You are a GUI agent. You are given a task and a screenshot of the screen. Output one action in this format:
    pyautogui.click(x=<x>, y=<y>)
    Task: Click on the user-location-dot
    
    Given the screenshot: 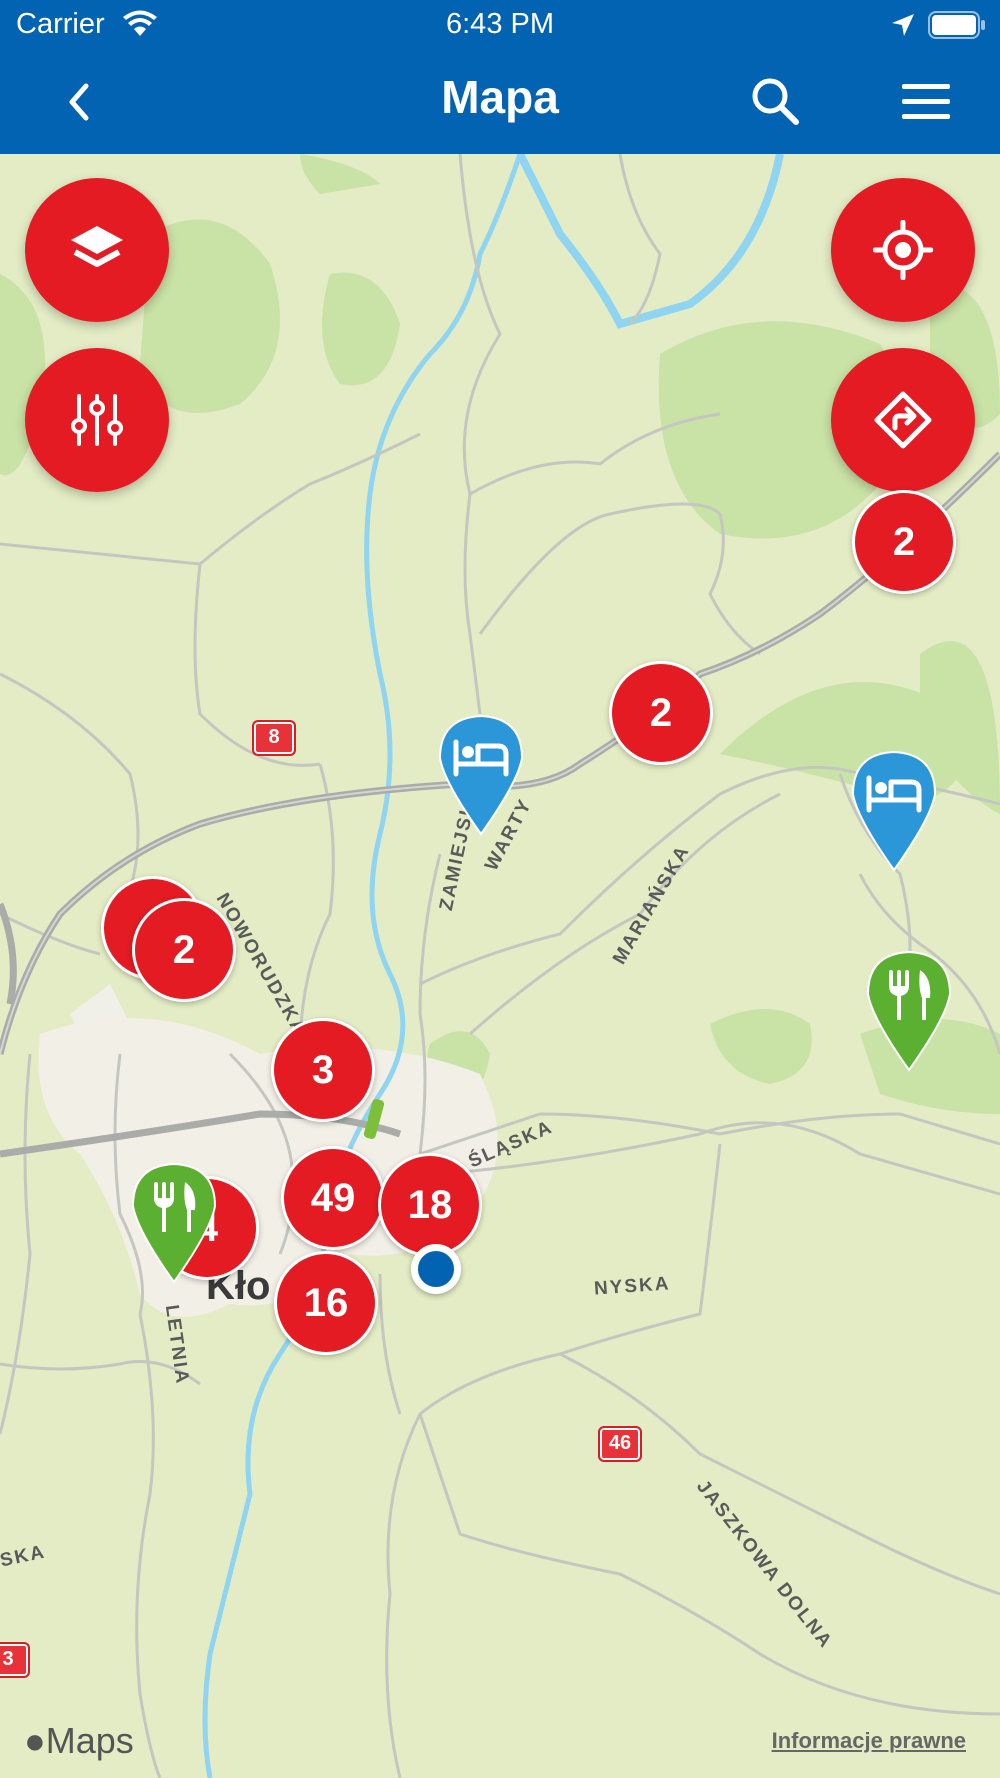 What is the action you would take?
    pyautogui.click(x=436, y=1269)
    